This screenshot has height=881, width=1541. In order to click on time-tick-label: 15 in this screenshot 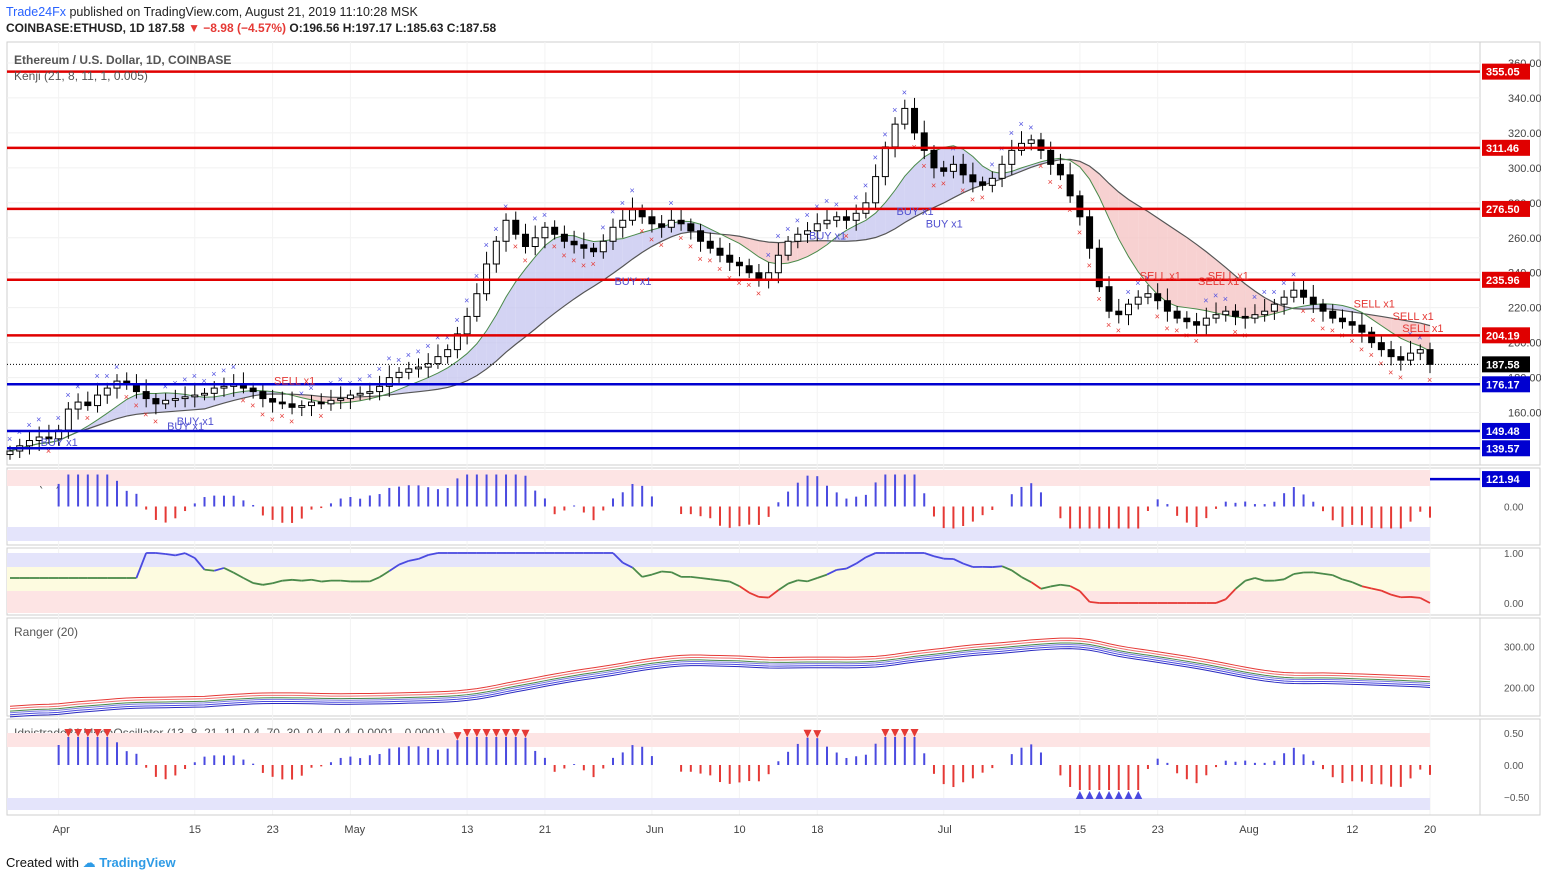, I will do `click(1080, 830)`.